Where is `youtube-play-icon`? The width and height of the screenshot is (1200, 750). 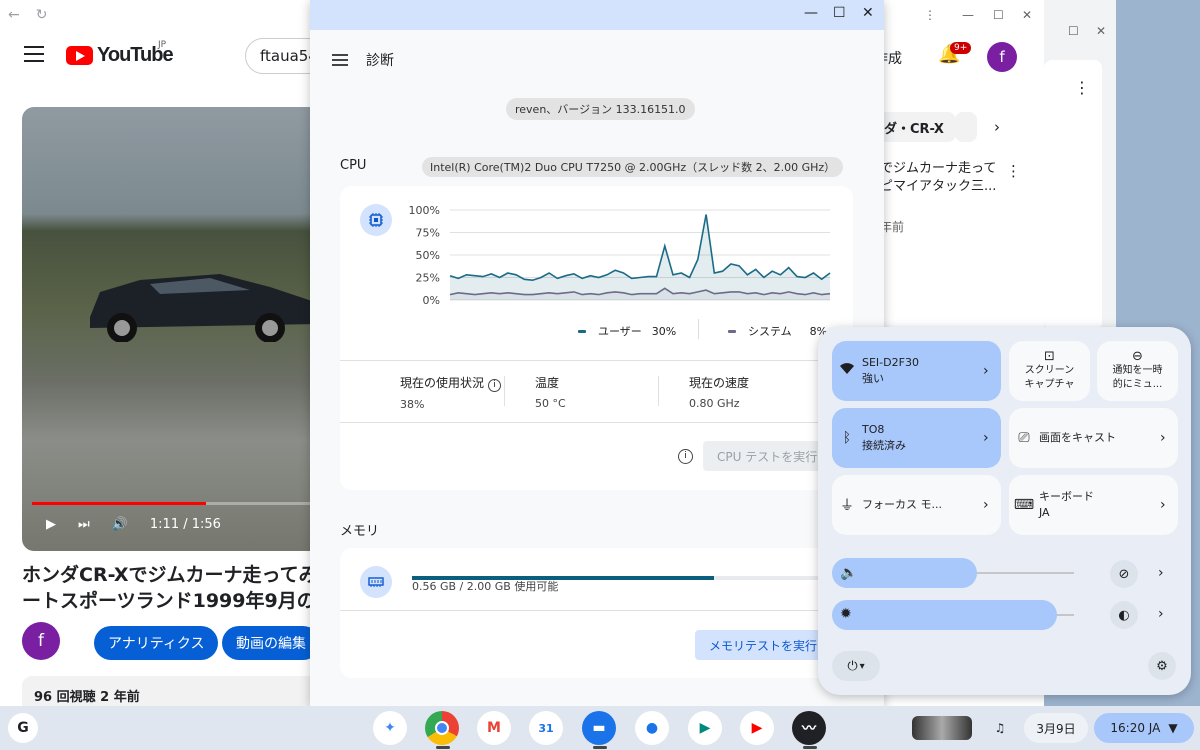 youtube-play-icon is located at coordinates (79, 55).